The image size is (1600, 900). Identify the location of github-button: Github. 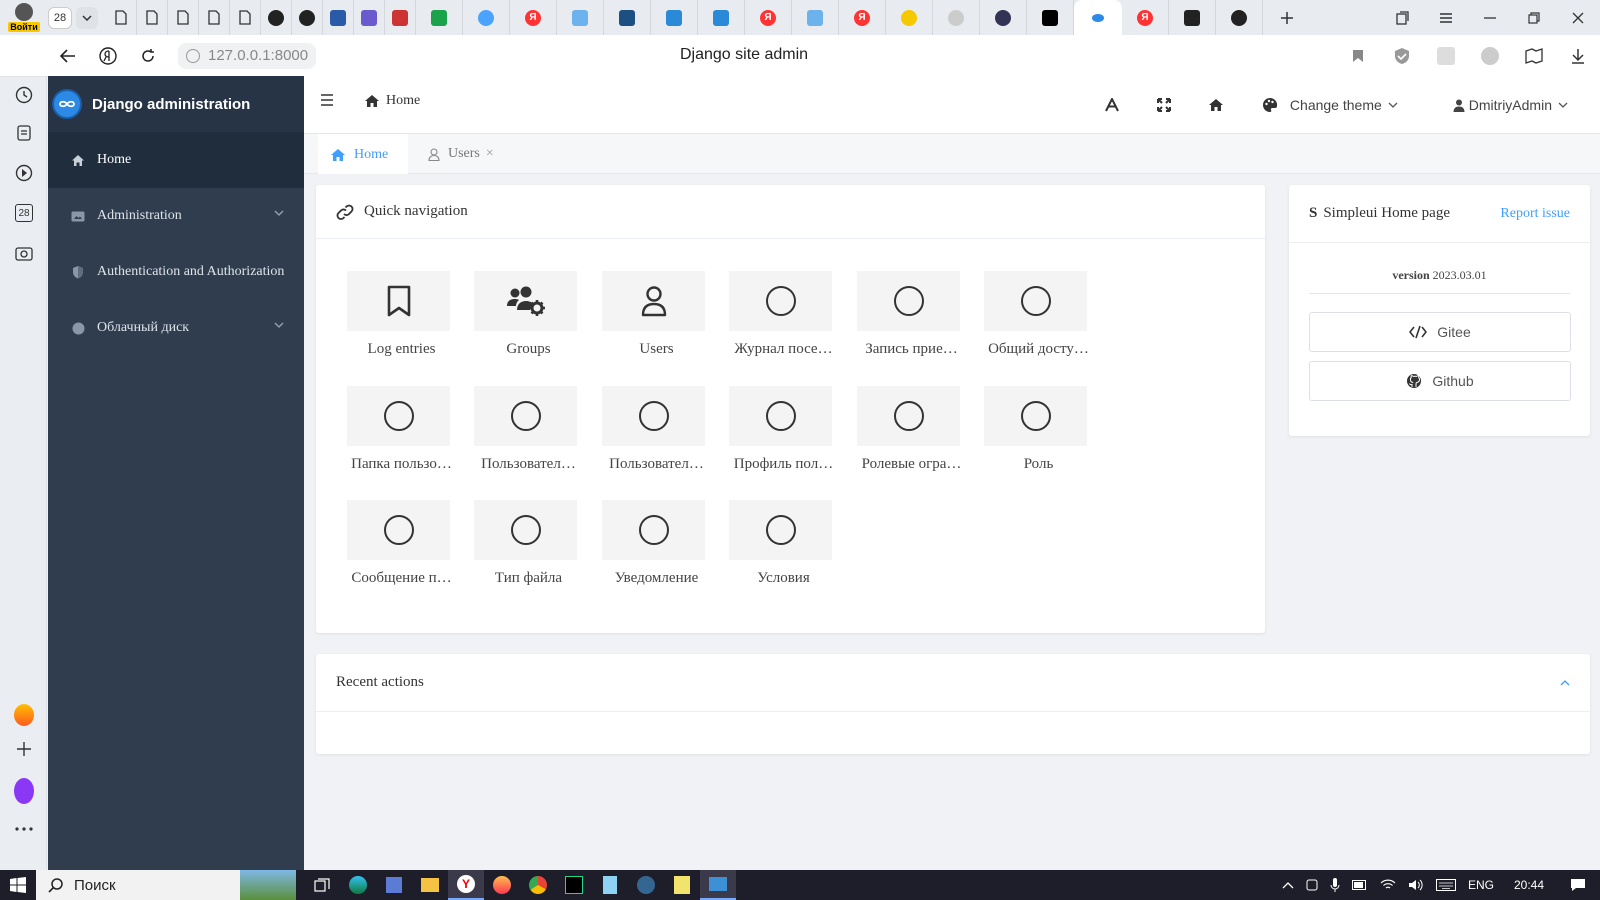
(1440, 381).